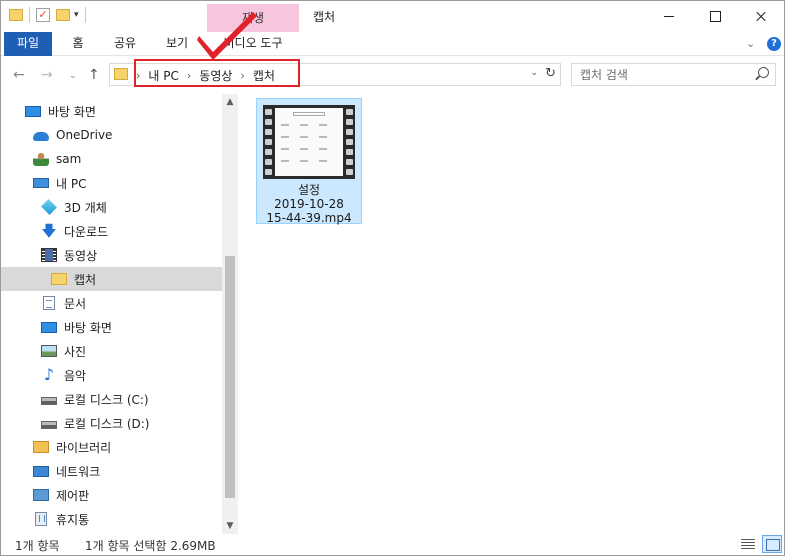 The height and width of the screenshot is (556, 785). What do you see at coordinates (78, 44) in the screenshot?
I see `tab-home: 홈` at bounding box center [78, 44].